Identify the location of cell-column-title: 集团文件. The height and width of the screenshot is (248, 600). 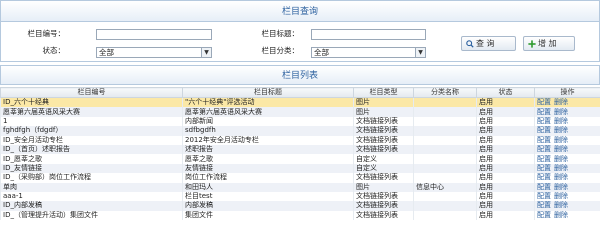
(268, 215).